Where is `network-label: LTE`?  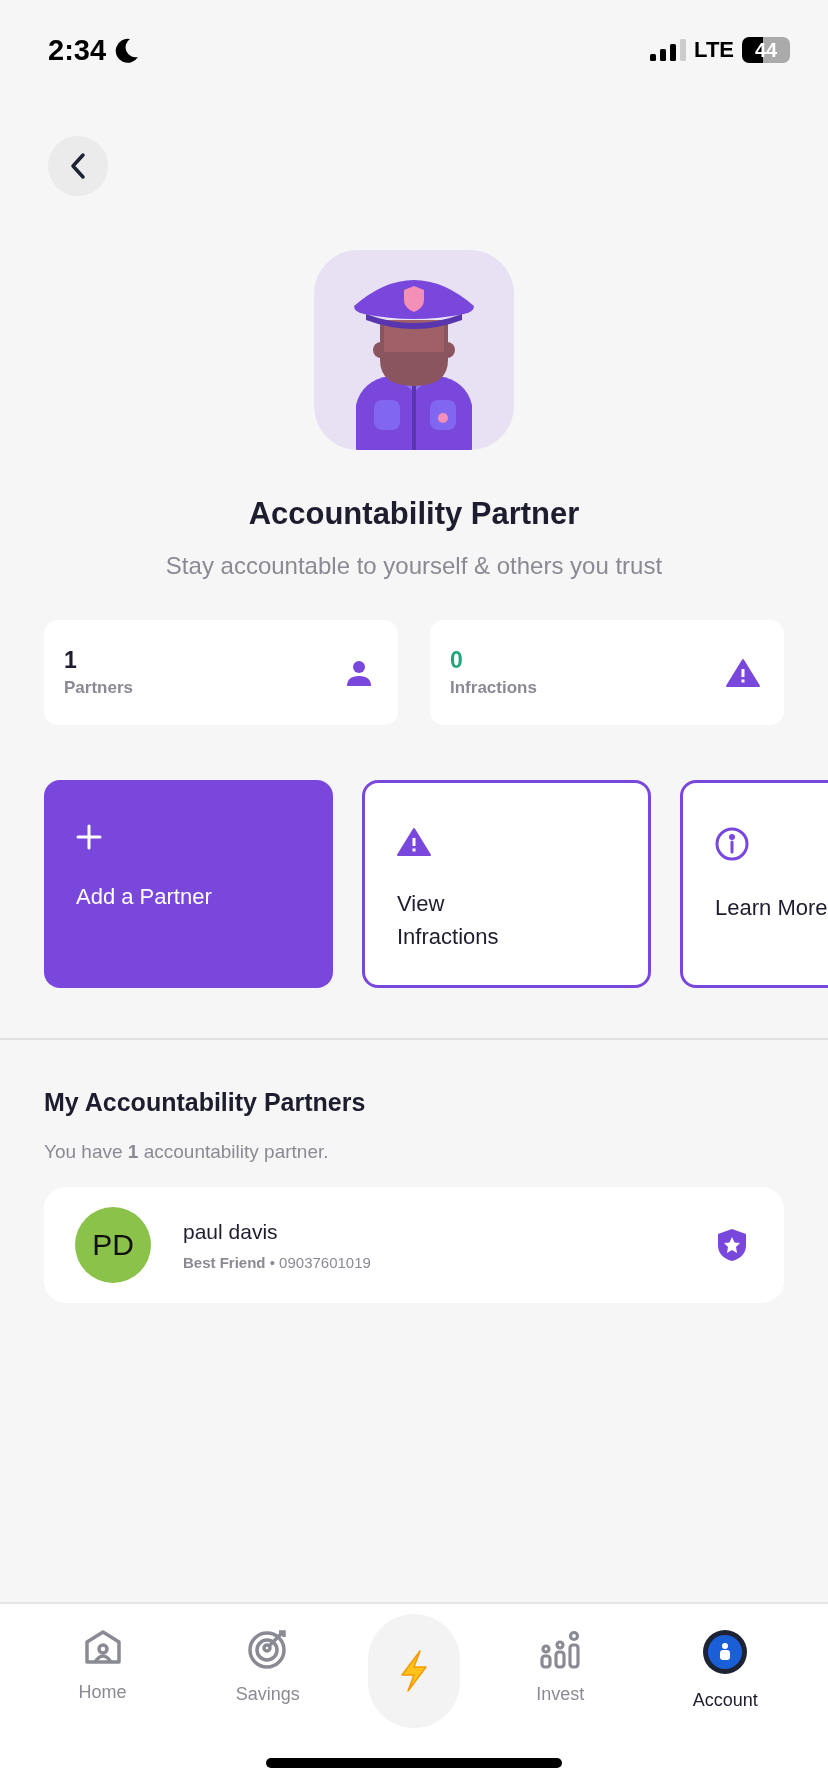
network-label: LTE is located at coordinates (714, 50).